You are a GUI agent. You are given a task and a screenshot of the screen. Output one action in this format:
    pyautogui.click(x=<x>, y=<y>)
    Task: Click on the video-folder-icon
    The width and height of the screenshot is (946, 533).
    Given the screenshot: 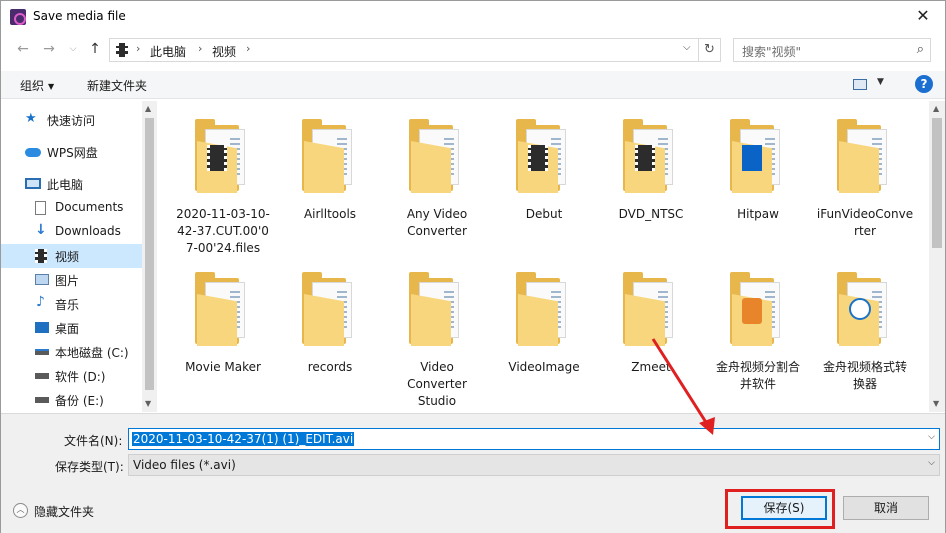 What is the action you would take?
    pyautogui.click(x=122, y=50)
    